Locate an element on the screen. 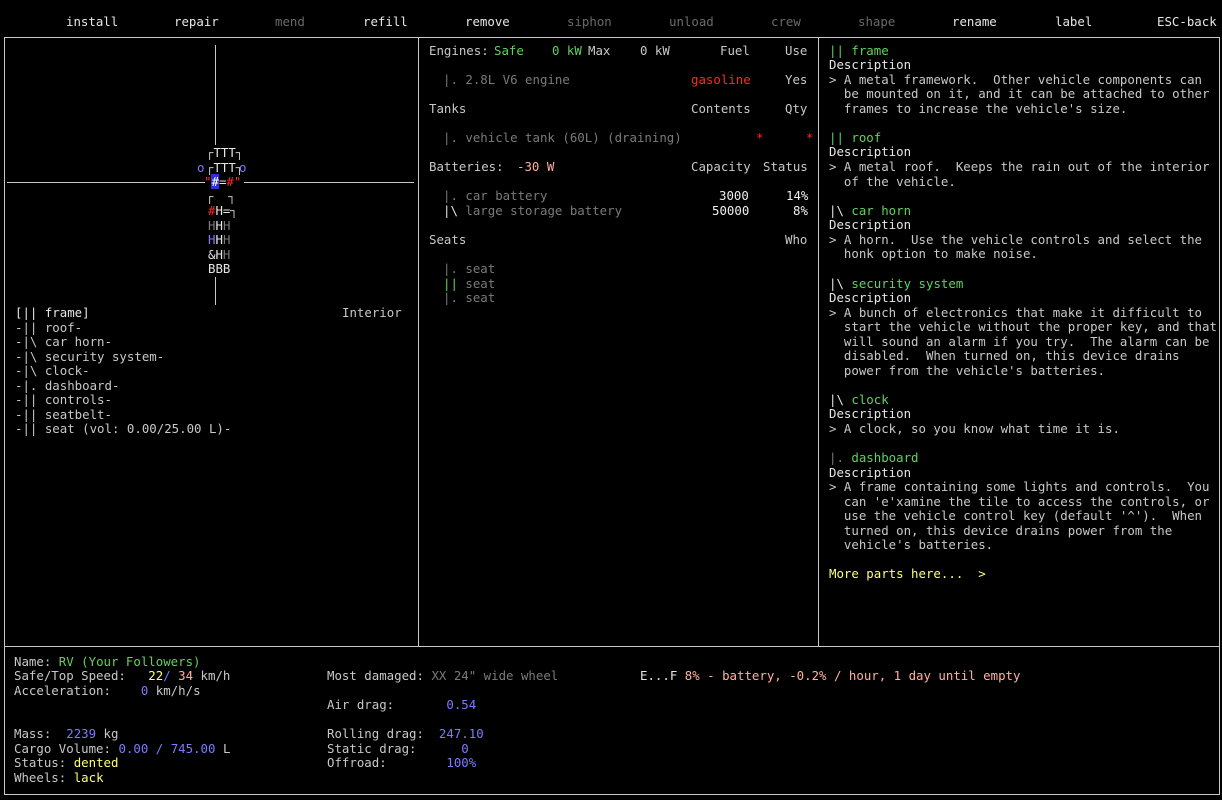 This screenshot has width=1222, height=800. desc-line: honk option to make noise. is located at coordinates (933, 253).